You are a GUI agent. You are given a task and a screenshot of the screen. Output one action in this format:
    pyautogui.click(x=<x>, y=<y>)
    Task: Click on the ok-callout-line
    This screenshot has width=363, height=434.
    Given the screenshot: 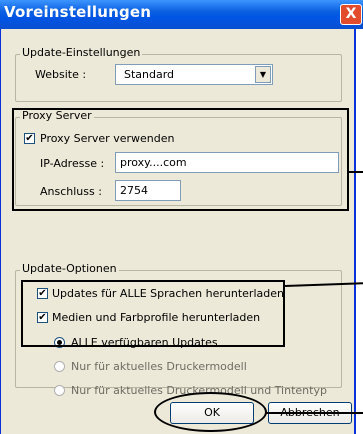 What is the action you would take?
    pyautogui.click(x=314, y=413)
    